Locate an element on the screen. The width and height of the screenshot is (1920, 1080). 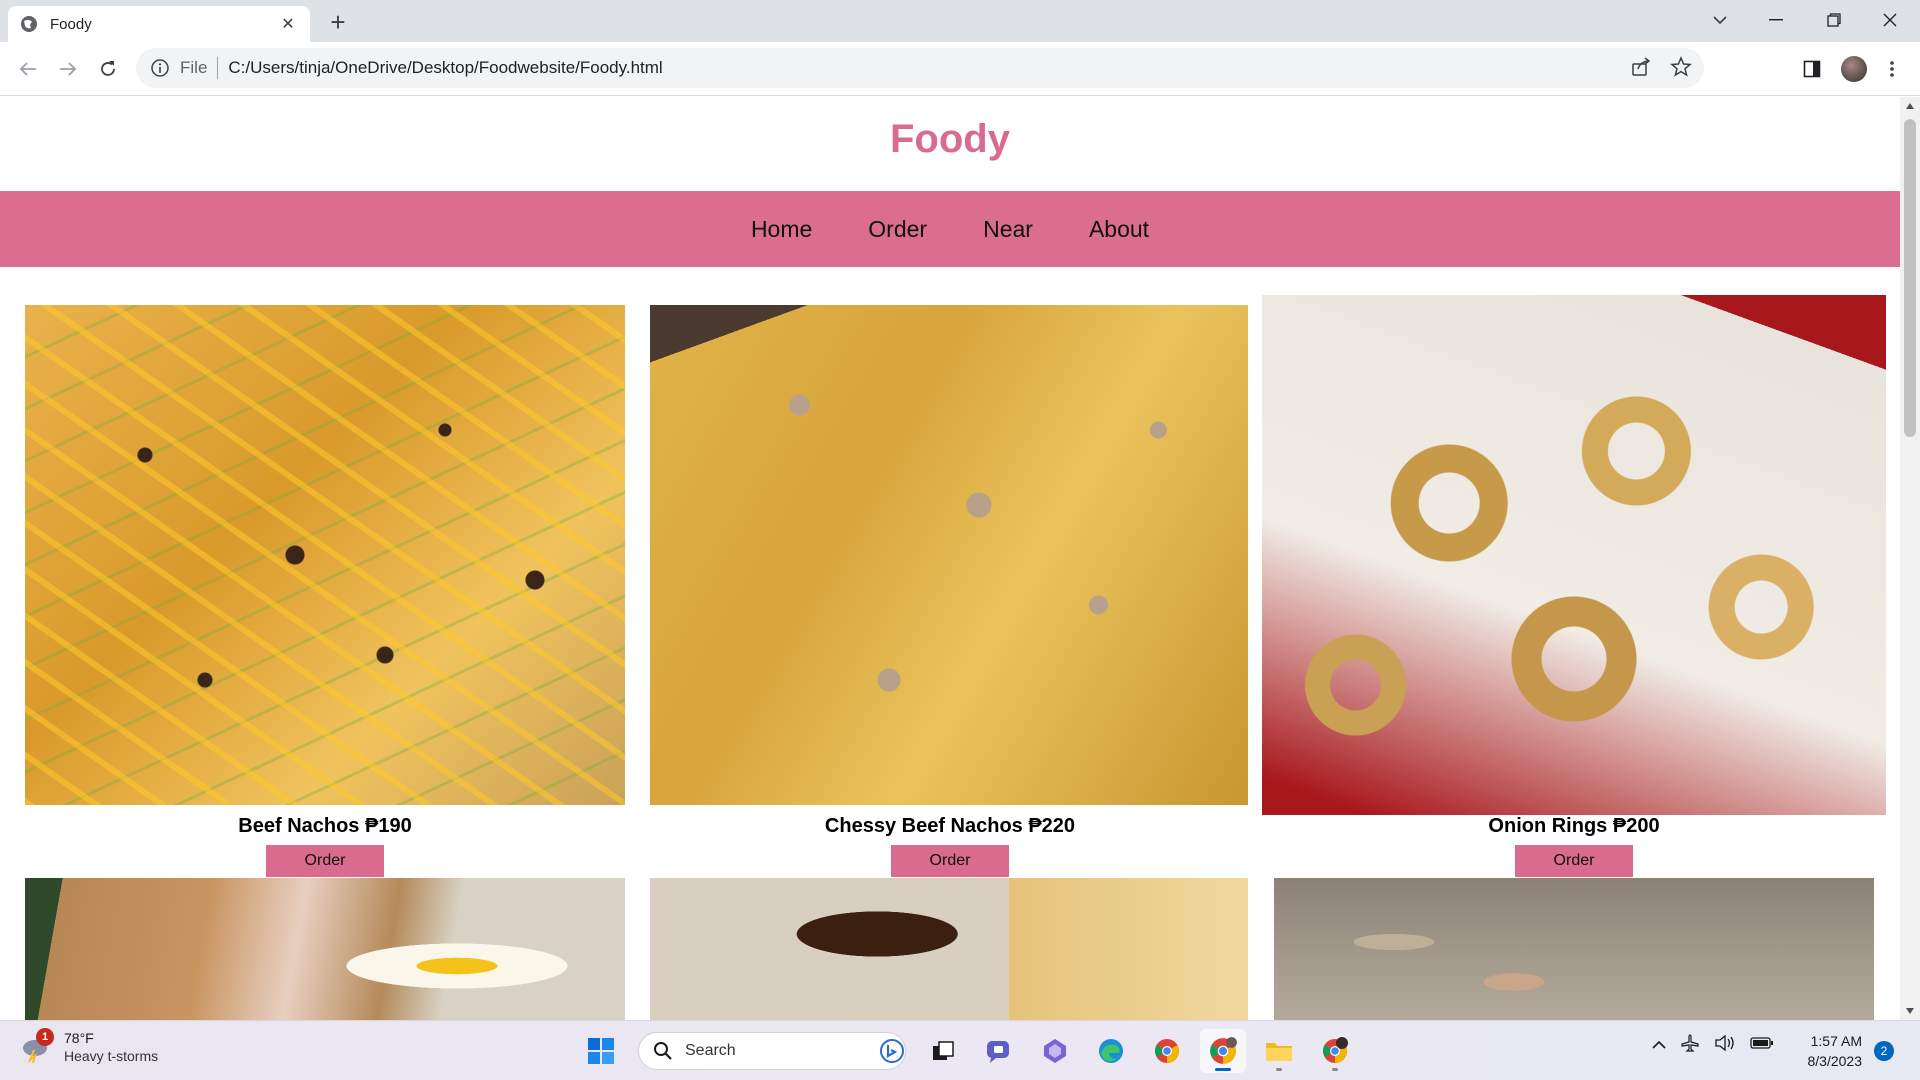
new-tab-button: + is located at coordinates (338, 22).